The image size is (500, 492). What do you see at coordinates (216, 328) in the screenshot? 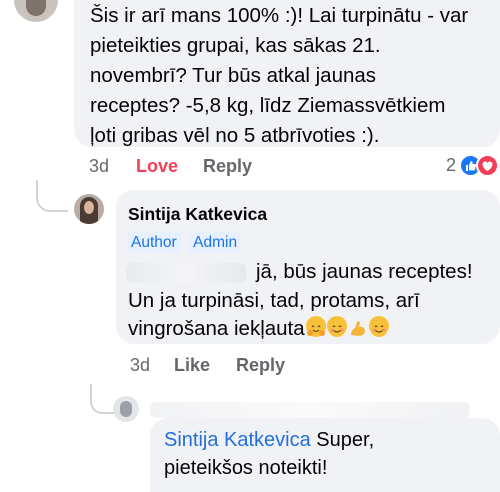
I see `reply-line-3: vingrošana iekļauta` at bounding box center [216, 328].